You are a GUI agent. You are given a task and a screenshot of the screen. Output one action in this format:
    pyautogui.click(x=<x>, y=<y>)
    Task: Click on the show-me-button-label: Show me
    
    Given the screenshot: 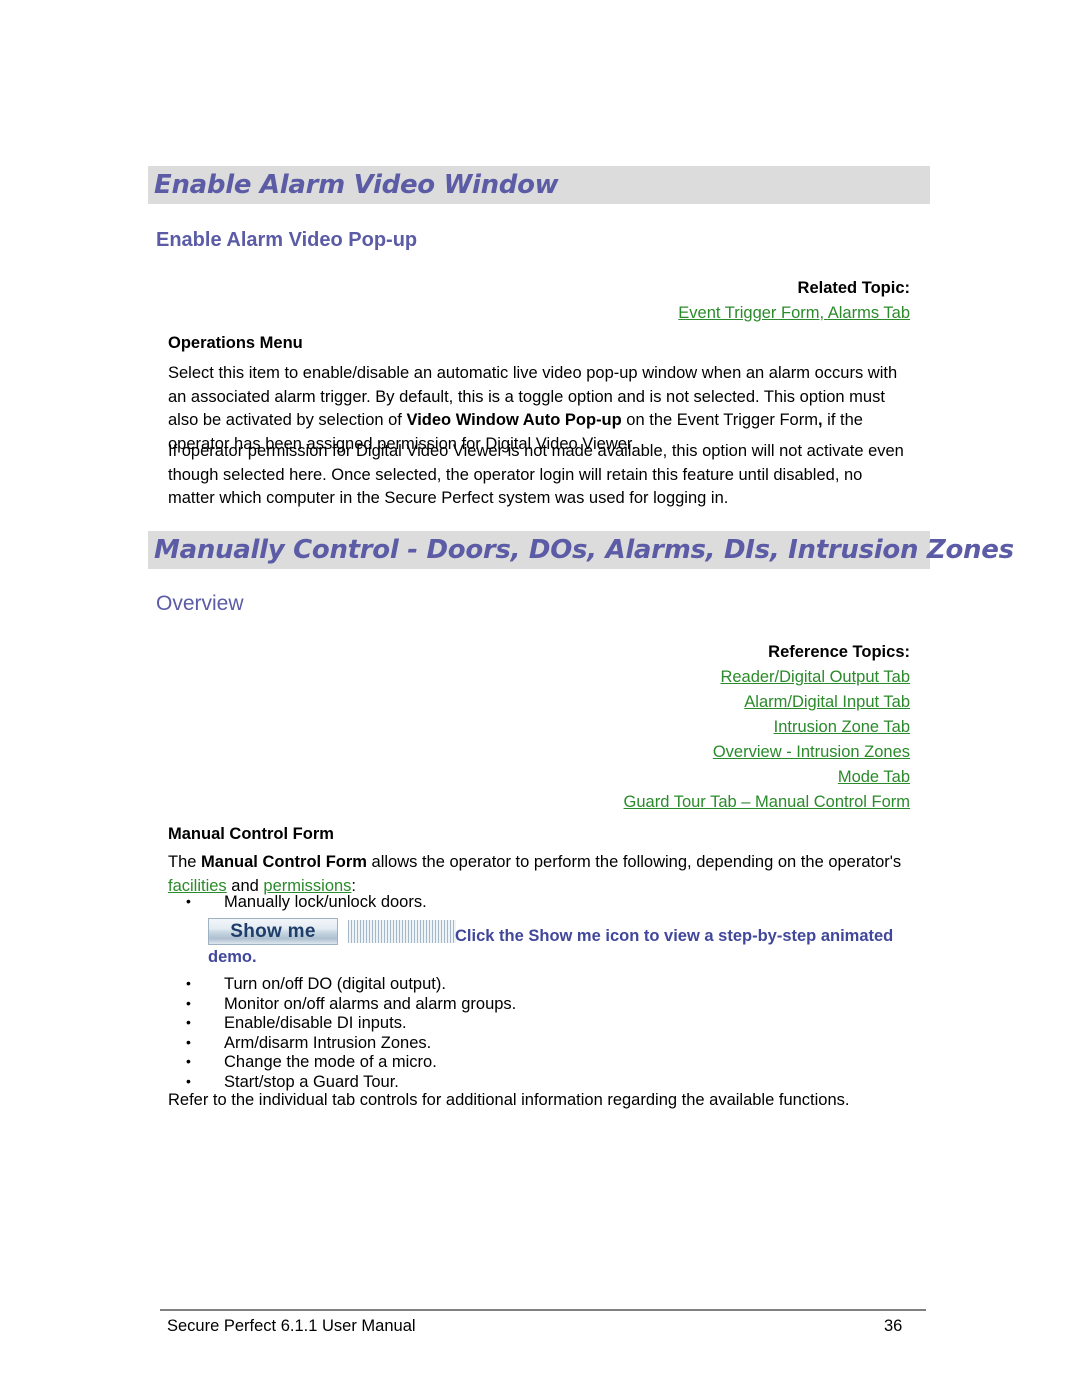 What is the action you would take?
    pyautogui.click(x=273, y=931)
    